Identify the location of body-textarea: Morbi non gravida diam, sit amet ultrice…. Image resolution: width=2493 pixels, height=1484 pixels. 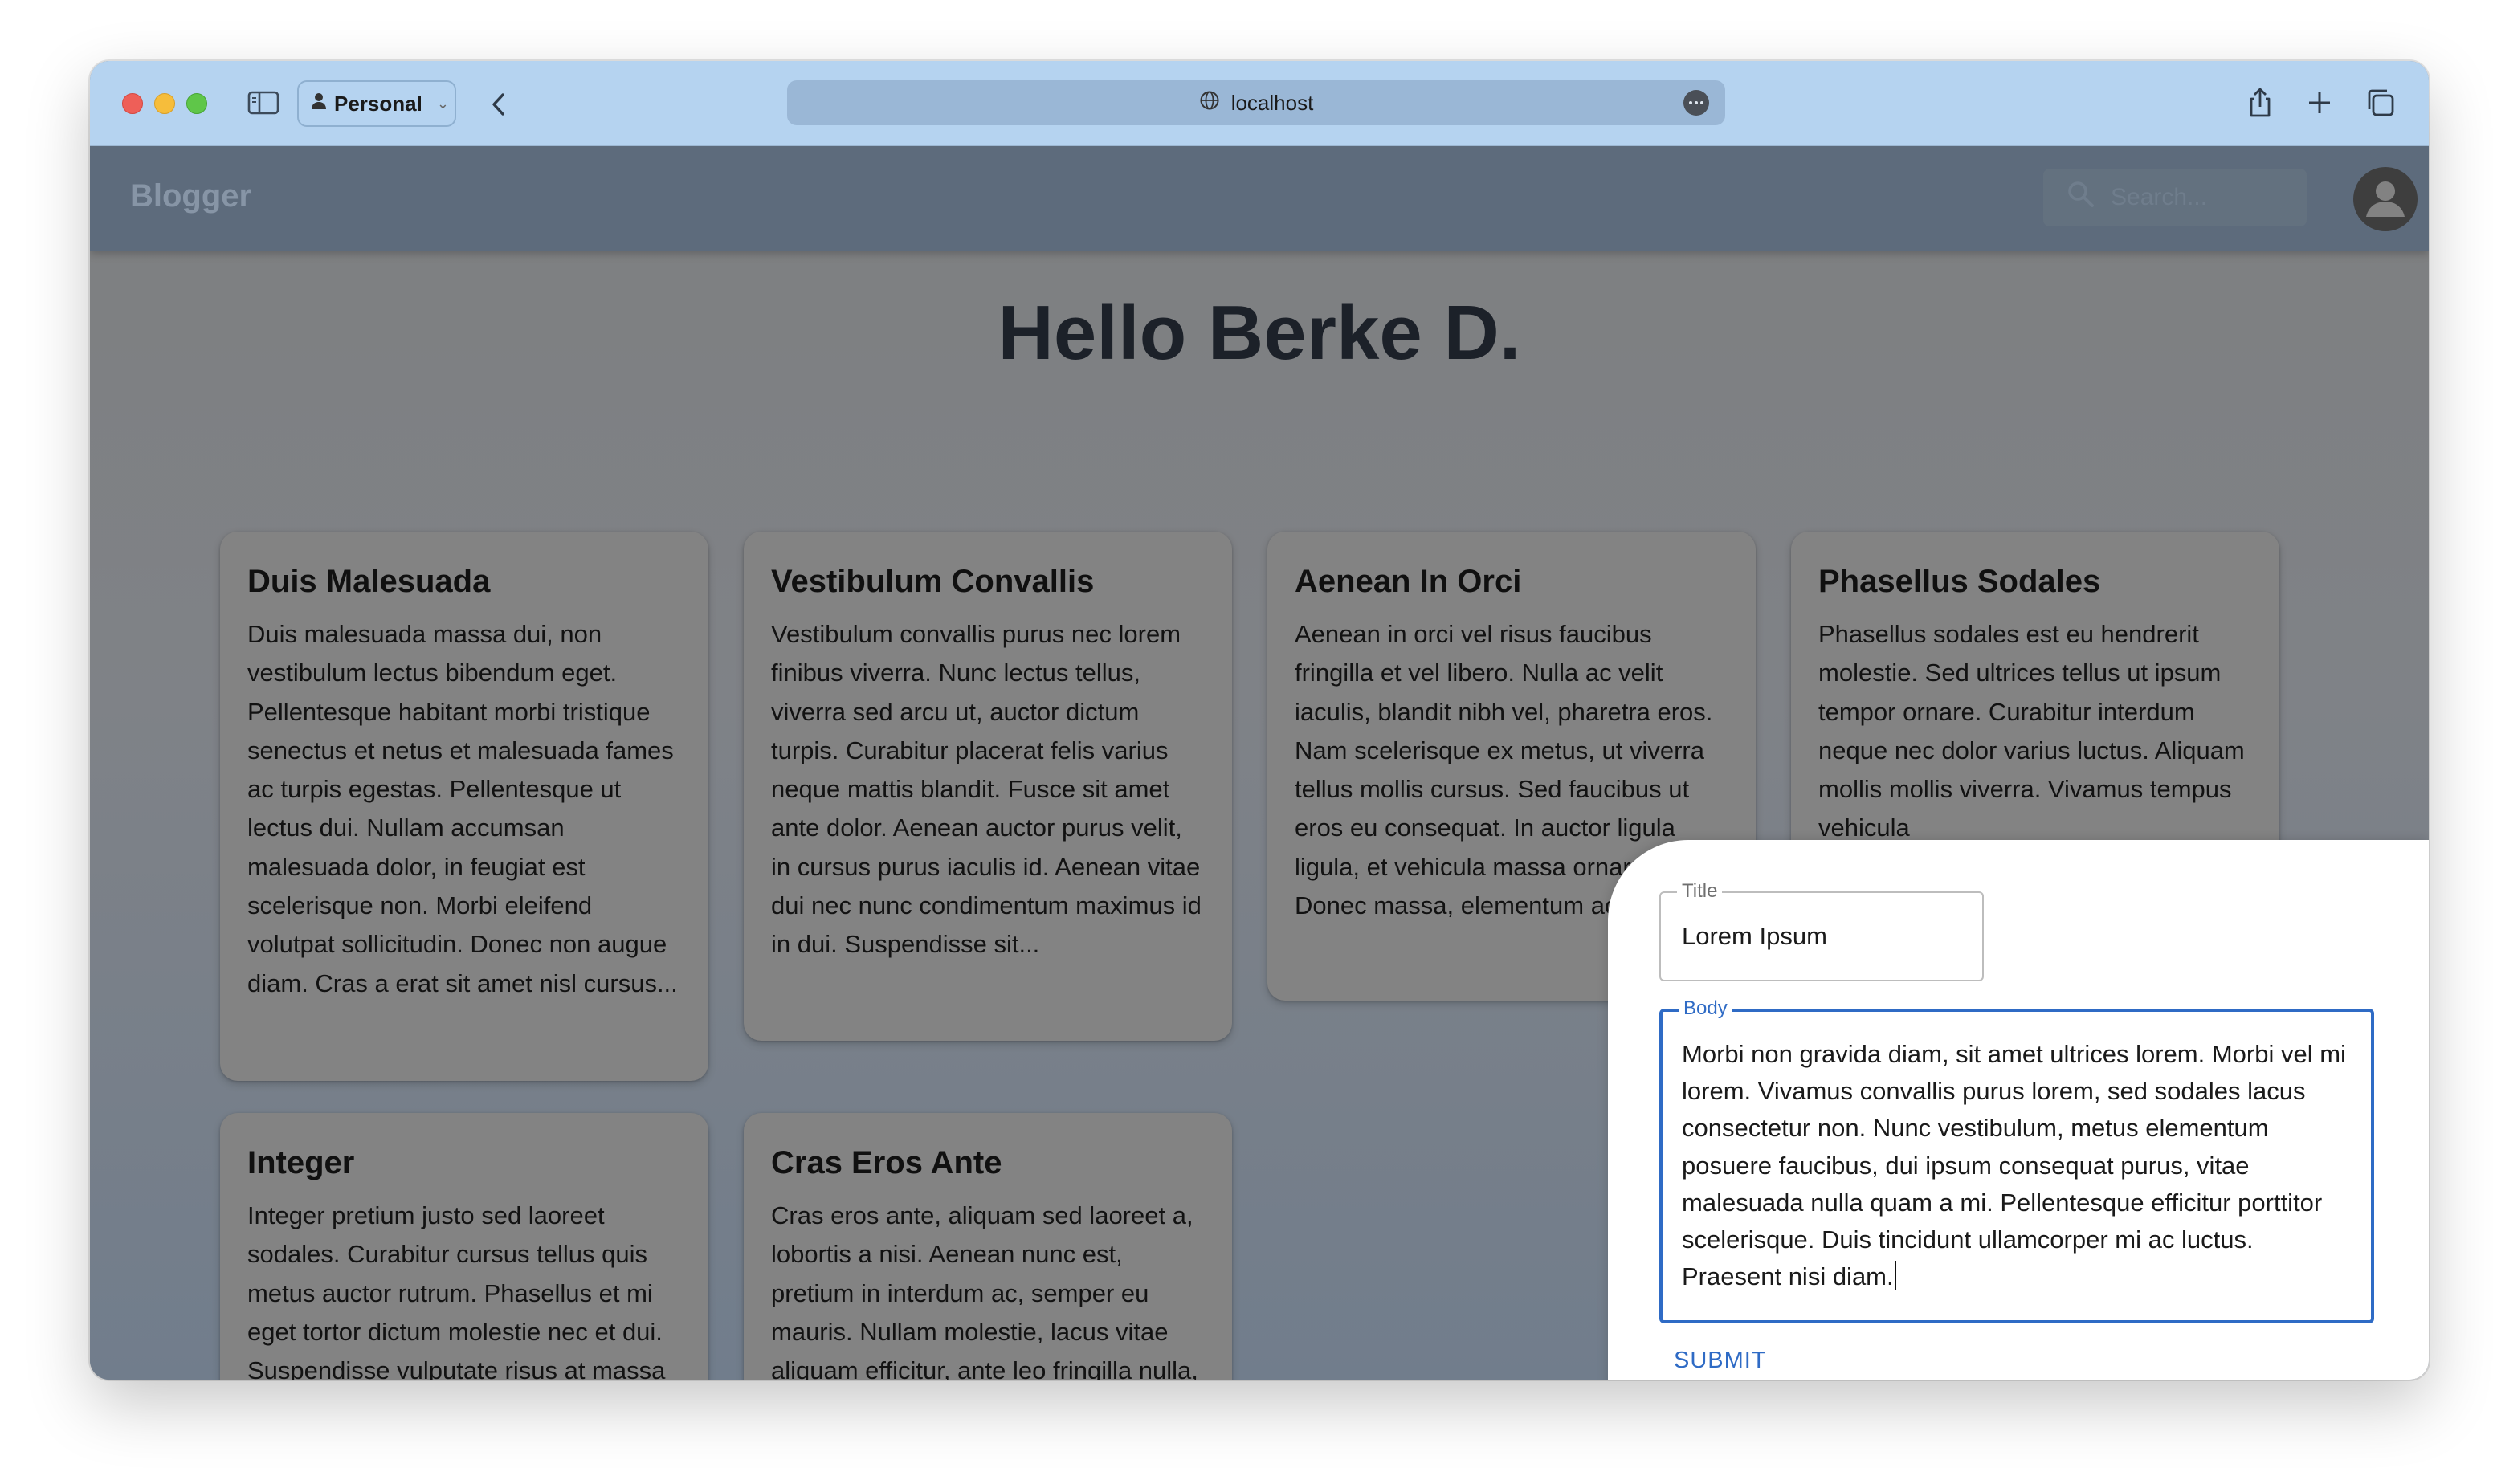
(2019, 1165).